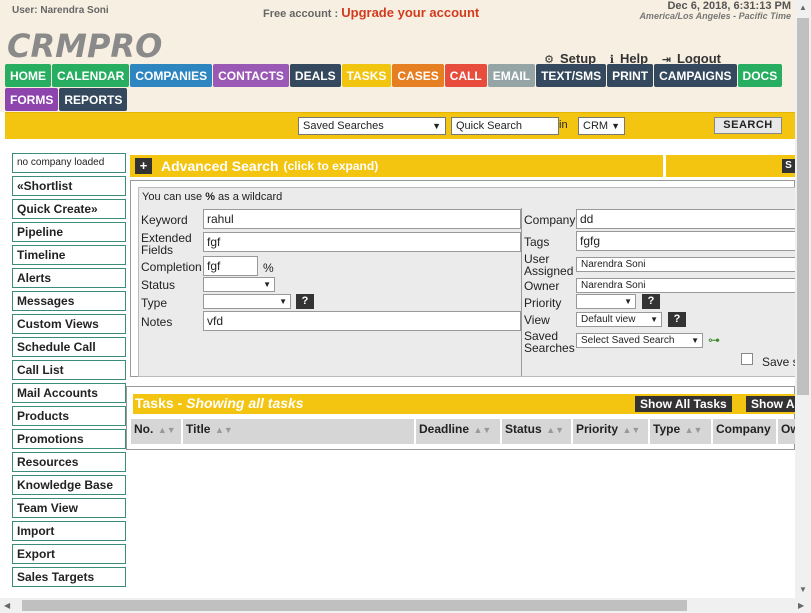 The image size is (811, 613). Describe the element at coordinates (298, 431) in the screenshot. I see `column-header-title: Title ▲▼` at that location.